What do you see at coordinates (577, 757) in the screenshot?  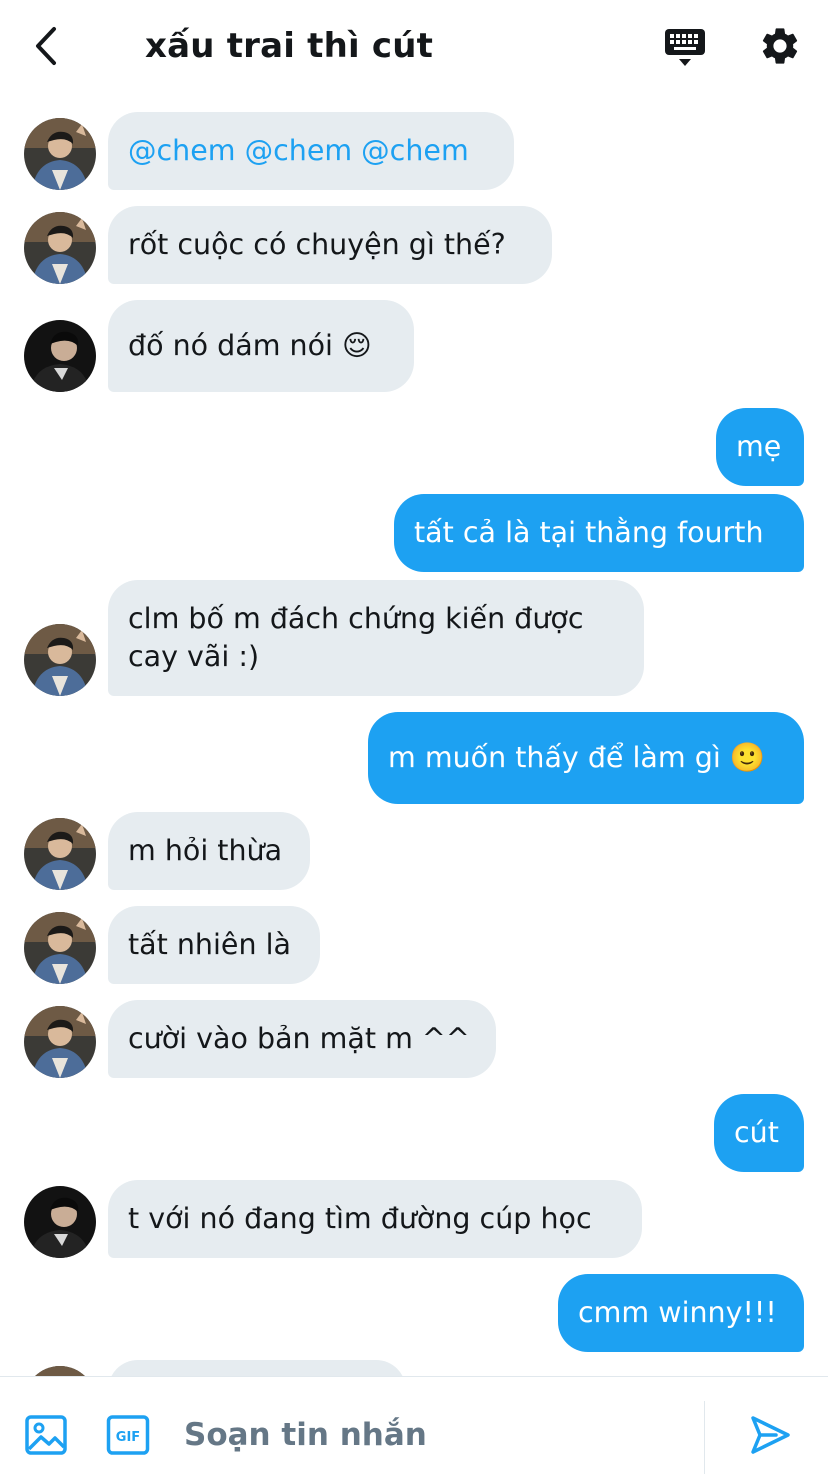 I see `message-text: m muốn thấy để làm gì 🙂` at bounding box center [577, 757].